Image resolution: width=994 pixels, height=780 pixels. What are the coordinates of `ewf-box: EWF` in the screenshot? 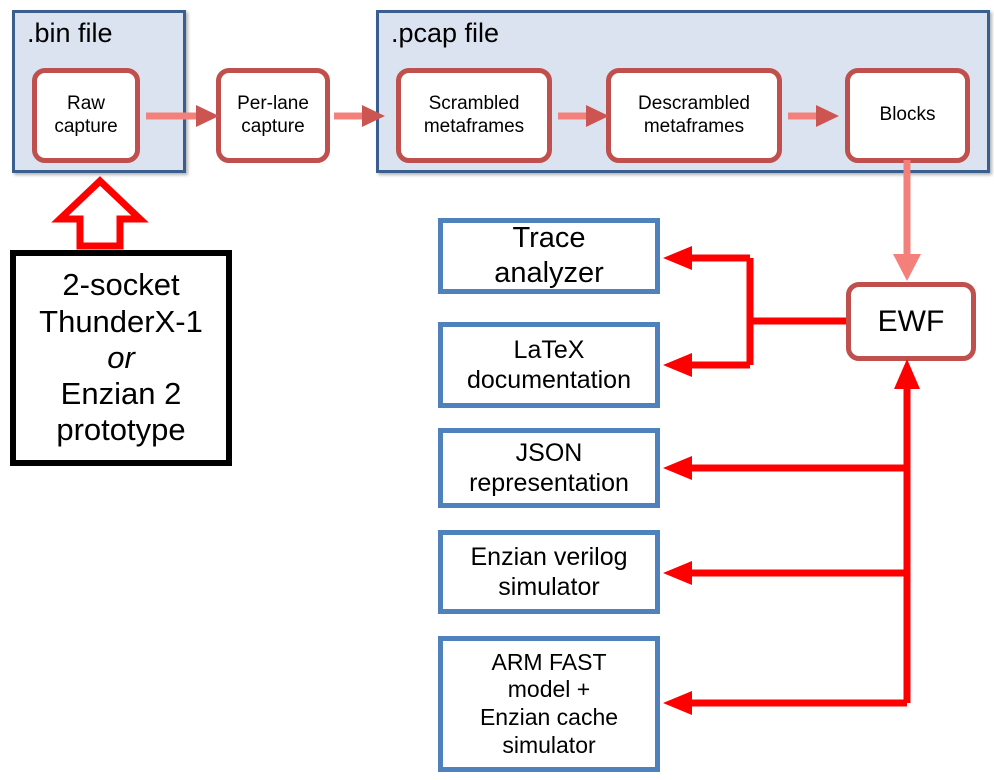 It's located at (911, 321).